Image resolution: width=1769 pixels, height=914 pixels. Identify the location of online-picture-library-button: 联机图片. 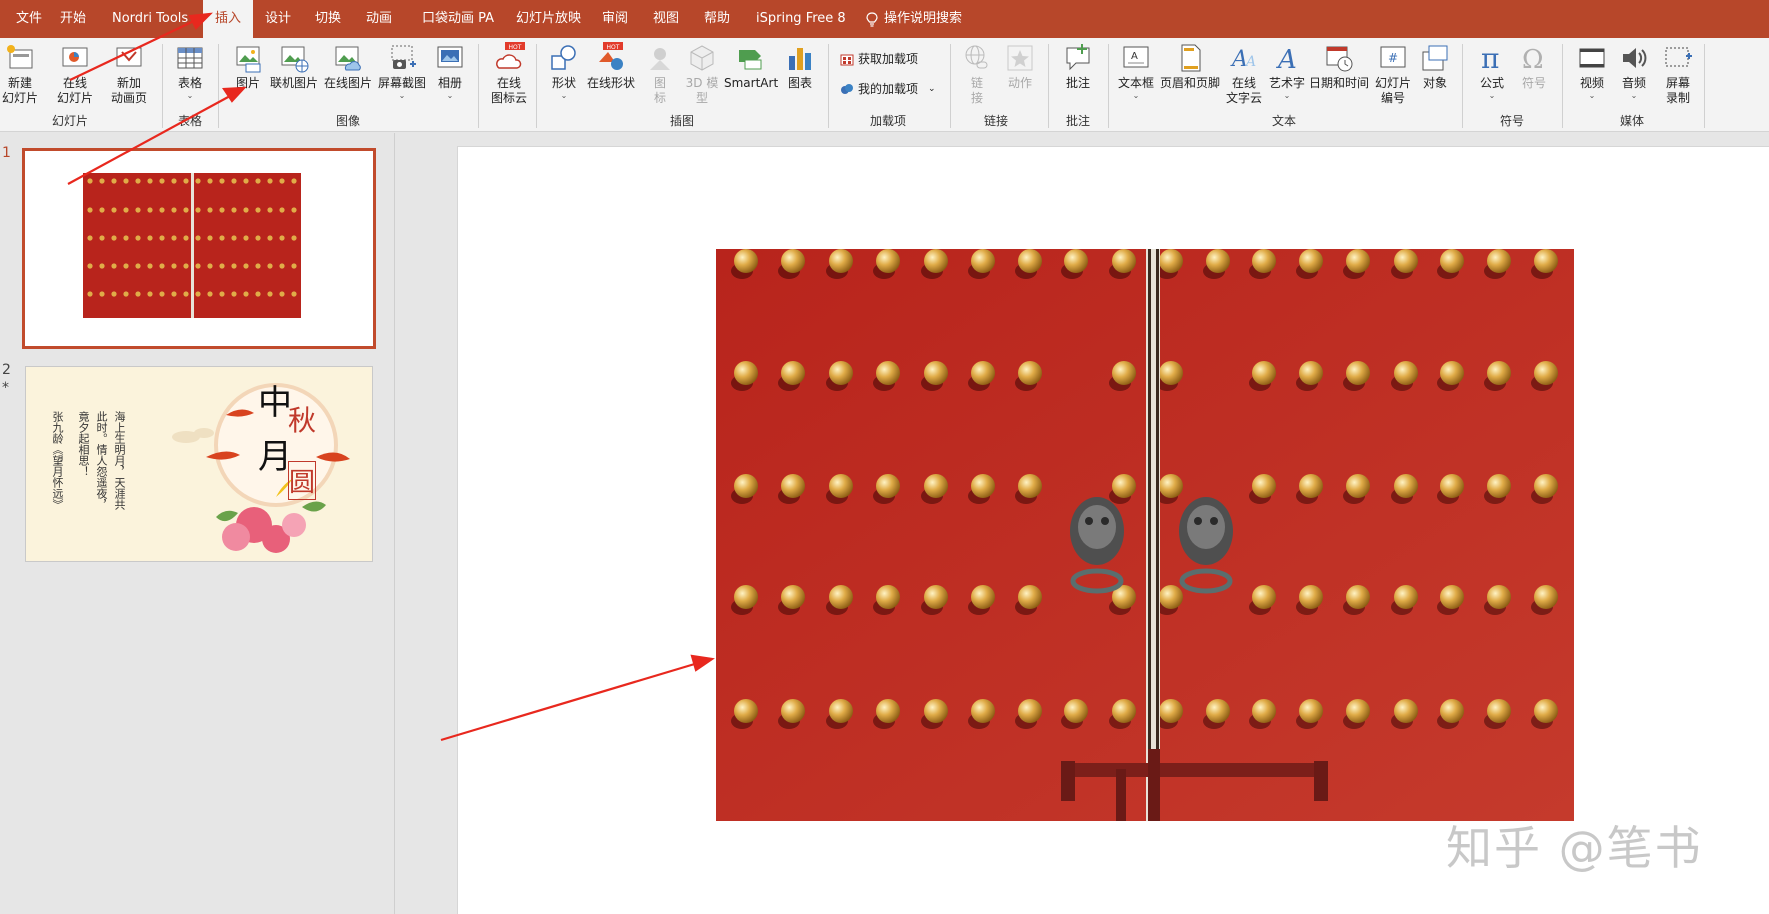
(294, 66).